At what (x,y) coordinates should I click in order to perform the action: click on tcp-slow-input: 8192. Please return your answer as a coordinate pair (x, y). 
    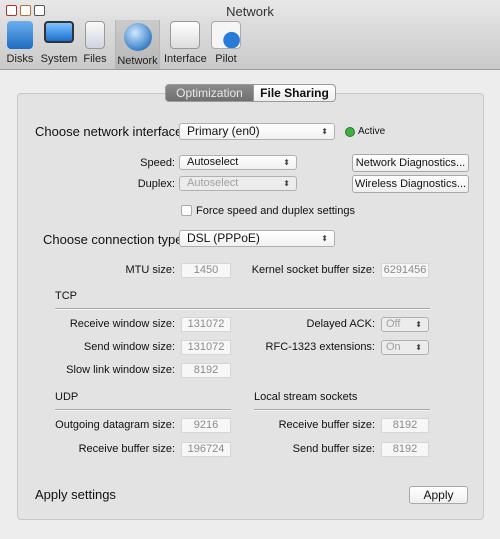
    Looking at the image, I should click on (206, 370).